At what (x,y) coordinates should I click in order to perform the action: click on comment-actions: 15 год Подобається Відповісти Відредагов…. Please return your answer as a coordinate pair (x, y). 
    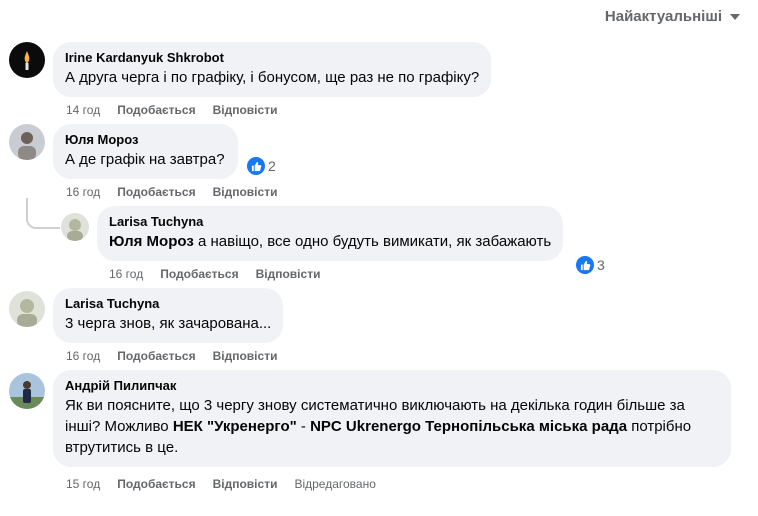
    Looking at the image, I should click on (221, 484).